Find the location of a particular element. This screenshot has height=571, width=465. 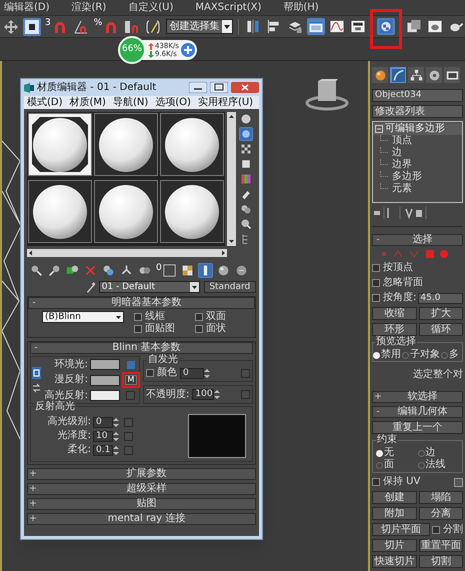

lock-toggle-icon is located at coordinates (131, 364).